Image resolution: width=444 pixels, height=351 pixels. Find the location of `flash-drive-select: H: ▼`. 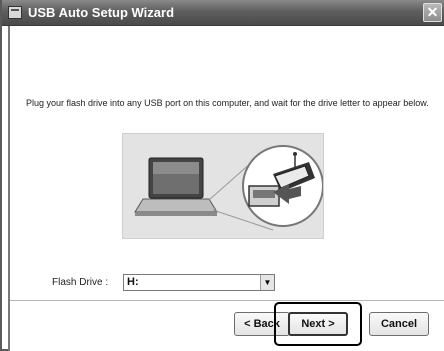

flash-drive-select: H: ▼ is located at coordinates (199, 282).